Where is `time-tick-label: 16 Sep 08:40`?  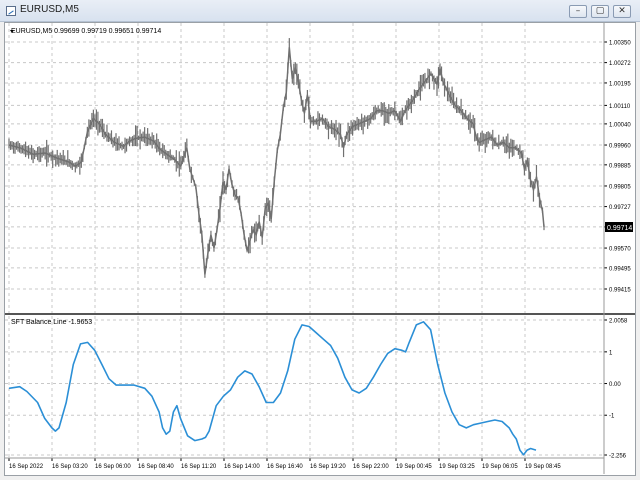
time-tick-label: 16 Sep 08:40 is located at coordinates (156, 467).